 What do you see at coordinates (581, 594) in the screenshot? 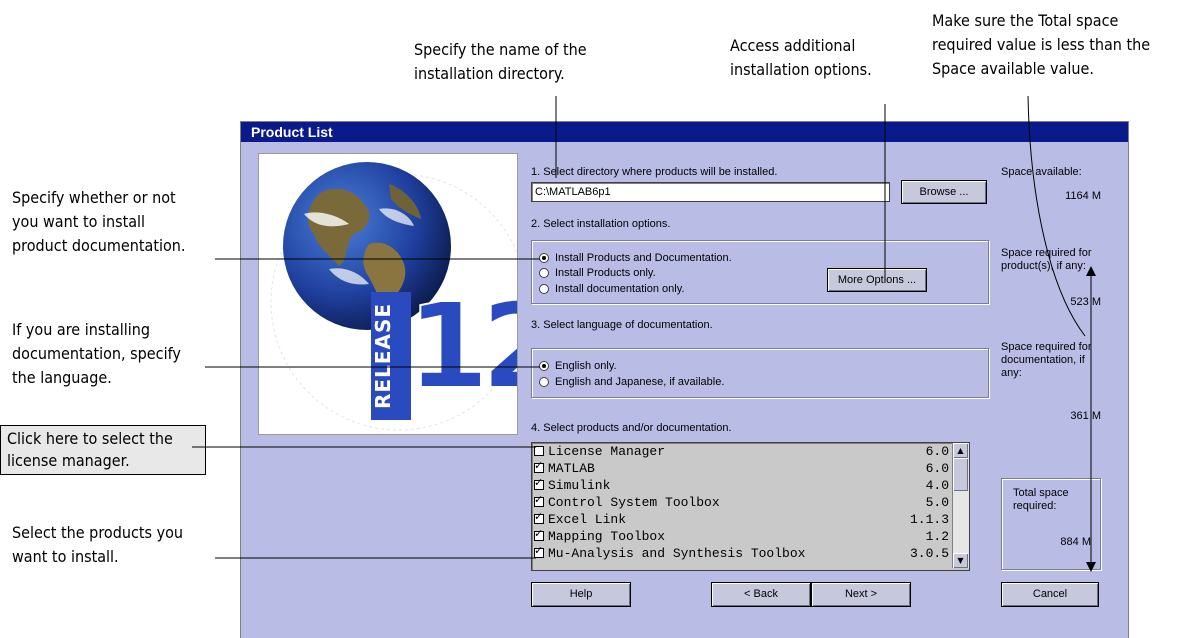
I see `help-button: Help` at bounding box center [581, 594].